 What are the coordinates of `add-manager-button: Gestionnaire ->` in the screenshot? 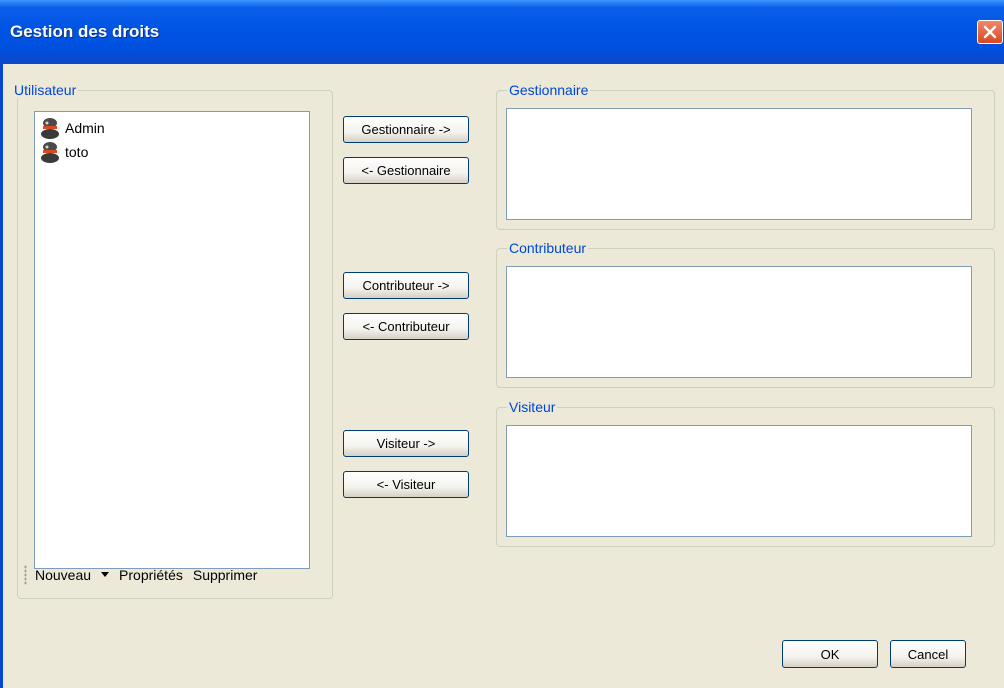 It's located at (406, 129).